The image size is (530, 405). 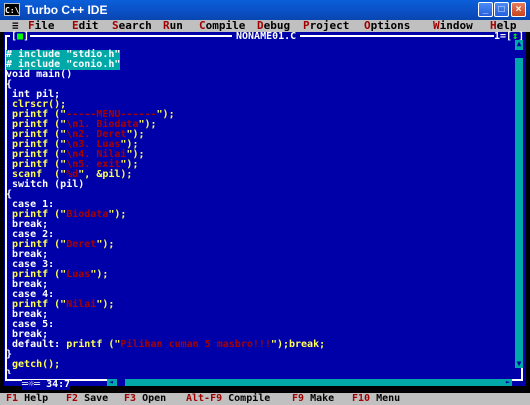 I want to click on menu-label: ile, so click(x=44, y=25).